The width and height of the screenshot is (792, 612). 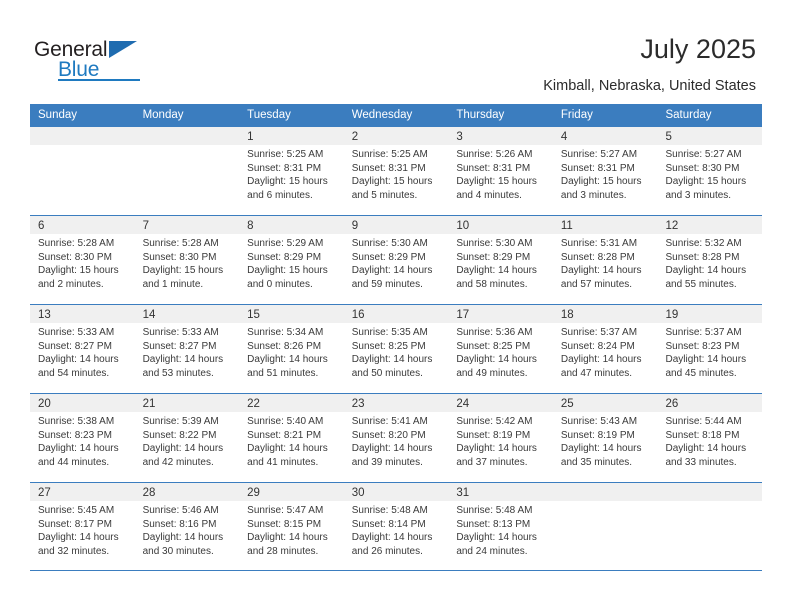 What do you see at coordinates (494, 510) in the screenshot?
I see `sunrise-text: Sunrise: 5:48 AM` at bounding box center [494, 510].